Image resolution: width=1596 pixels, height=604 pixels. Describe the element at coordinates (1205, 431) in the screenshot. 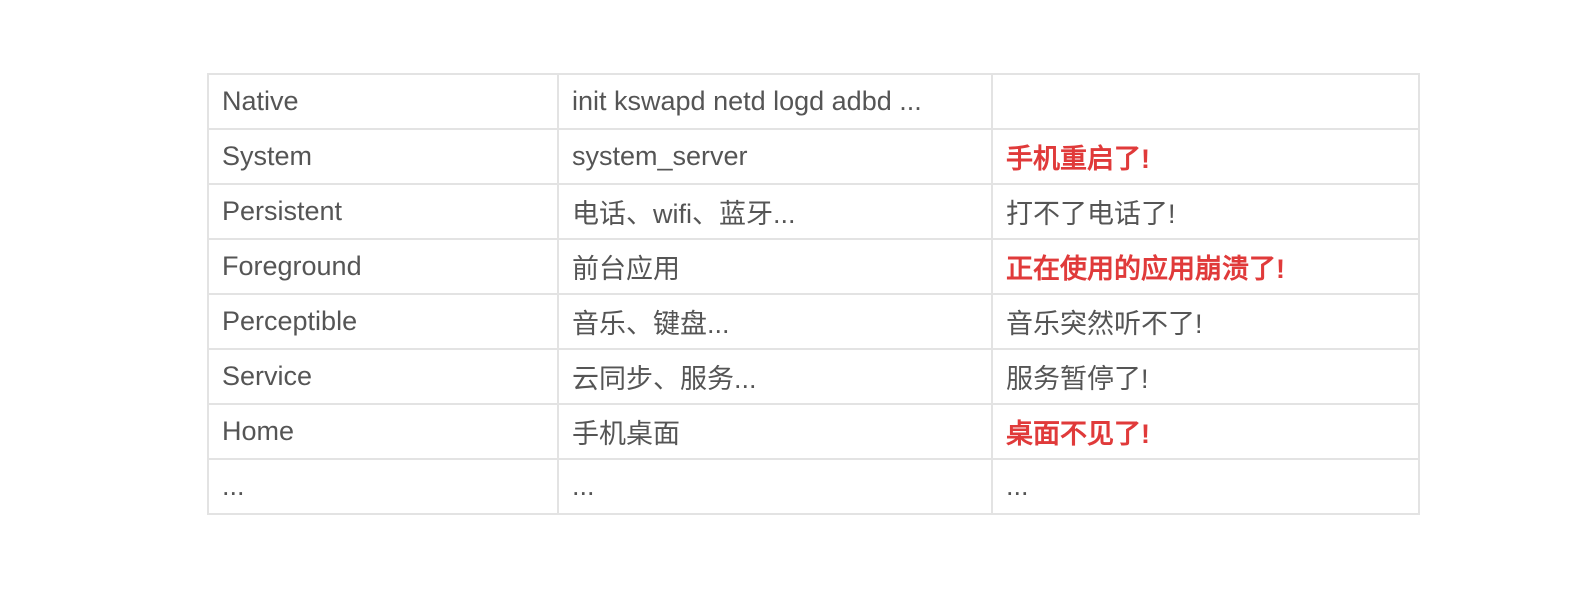

I see `impact-cell: 桌面不见了!` at that location.